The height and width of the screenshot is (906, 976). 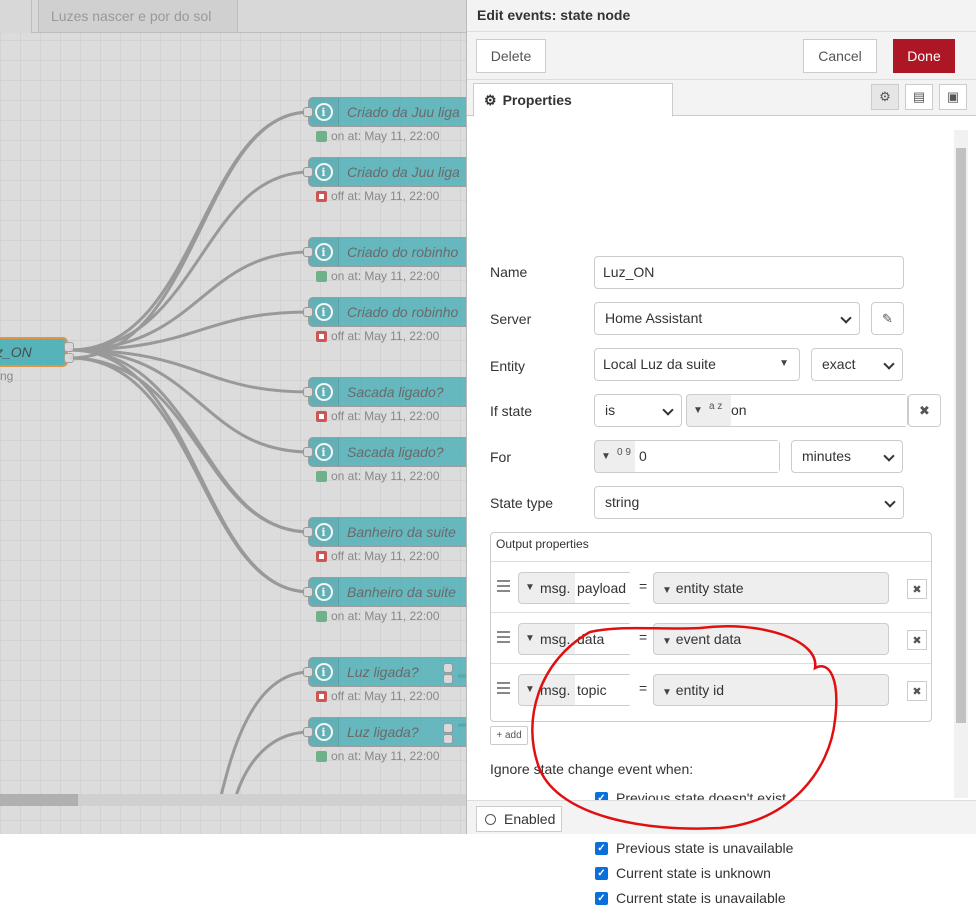 What do you see at coordinates (693, 873) in the screenshot?
I see `ignore-option-label: Current state is unknown` at bounding box center [693, 873].